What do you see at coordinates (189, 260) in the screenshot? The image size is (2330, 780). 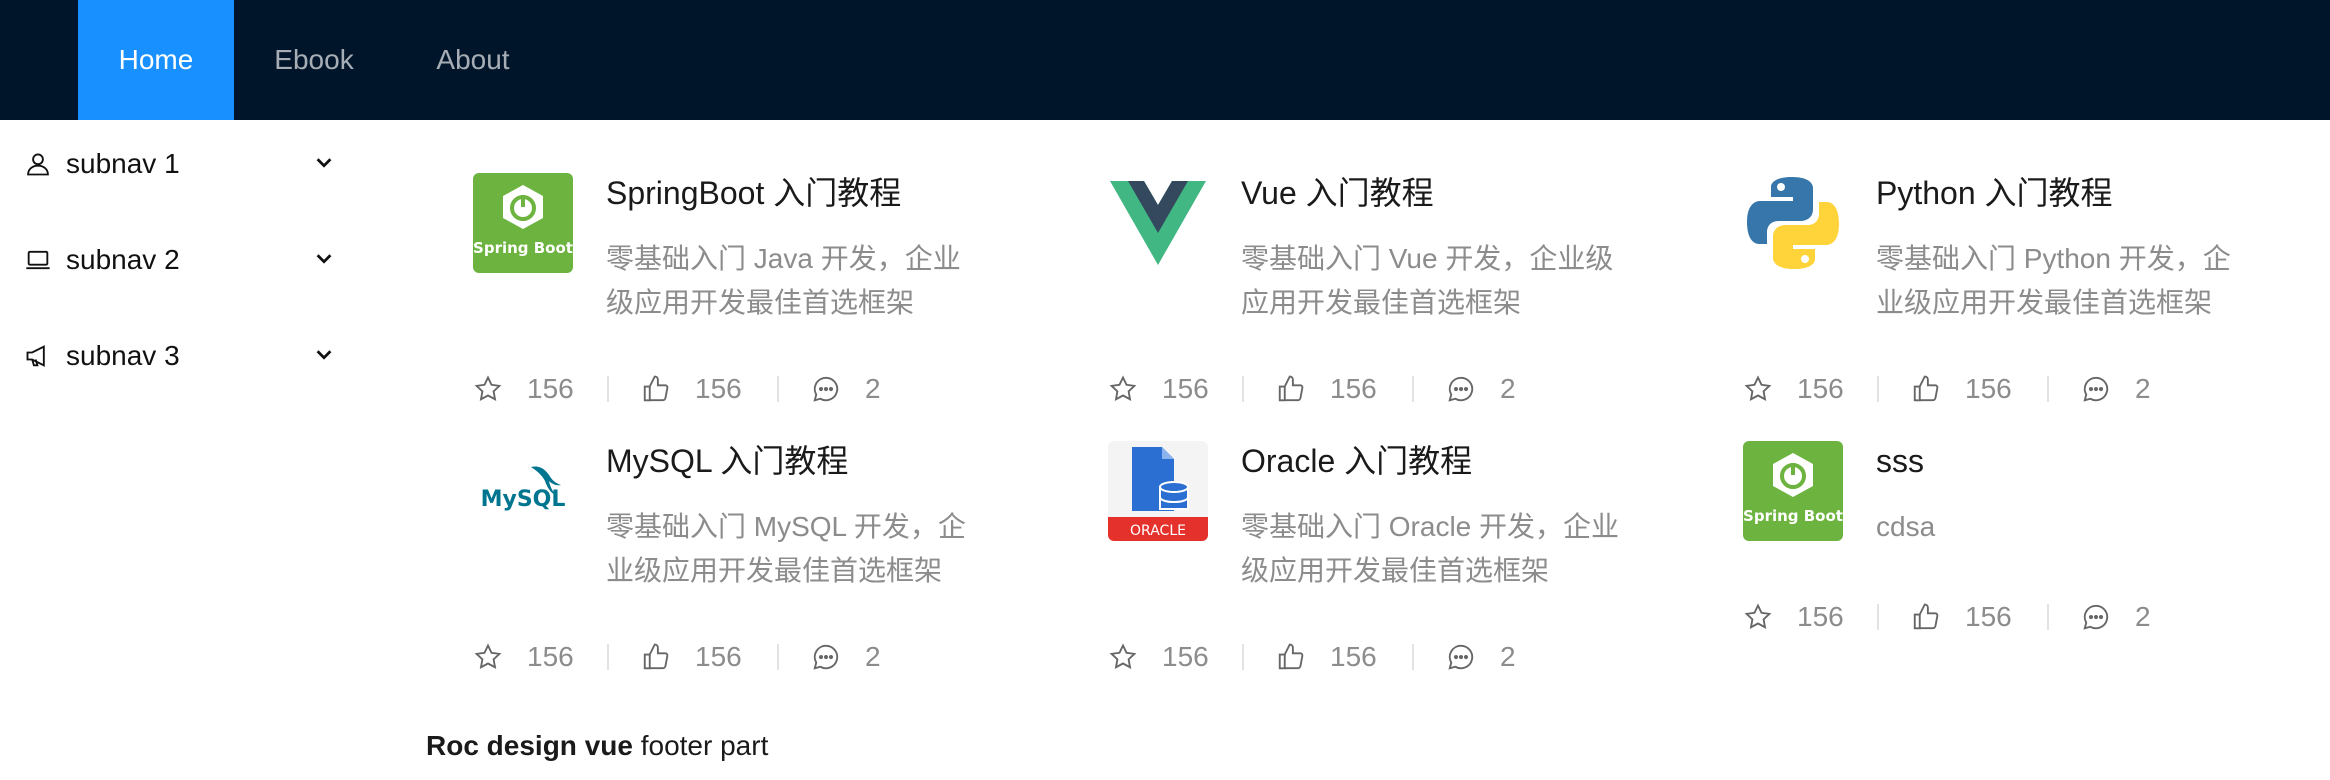 I see `sidebar-subnav-2: subnav 2` at bounding box center [189, 260].